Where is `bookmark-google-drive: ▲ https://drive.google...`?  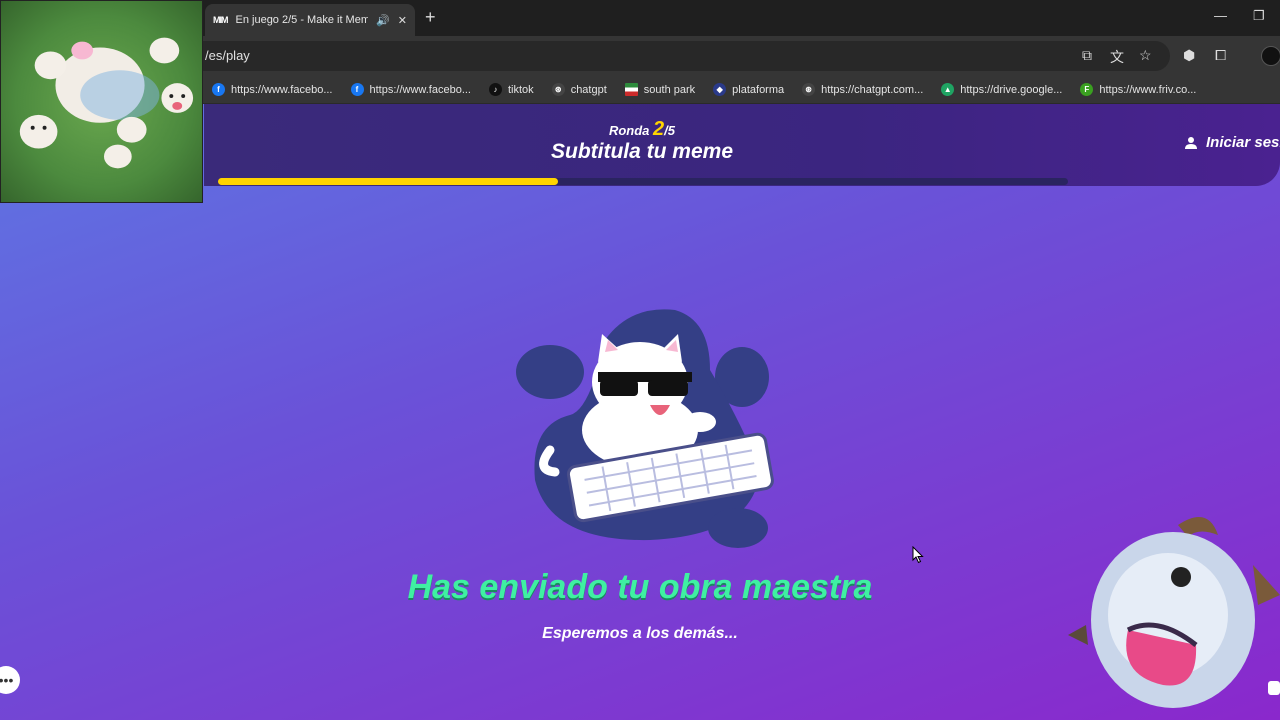 bookmark-google-drive: ▲ https://drive.google... is located at coordinates (1001, 89).